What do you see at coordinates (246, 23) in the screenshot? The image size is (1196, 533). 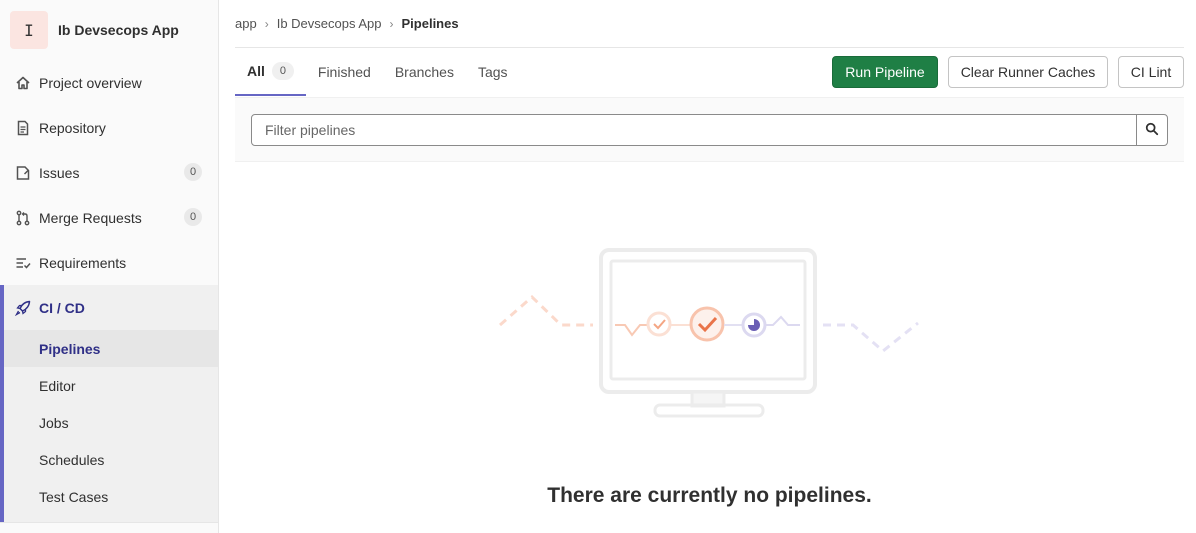 I see `breadcrumb-item-group: app` at bounding box center [246, 23].